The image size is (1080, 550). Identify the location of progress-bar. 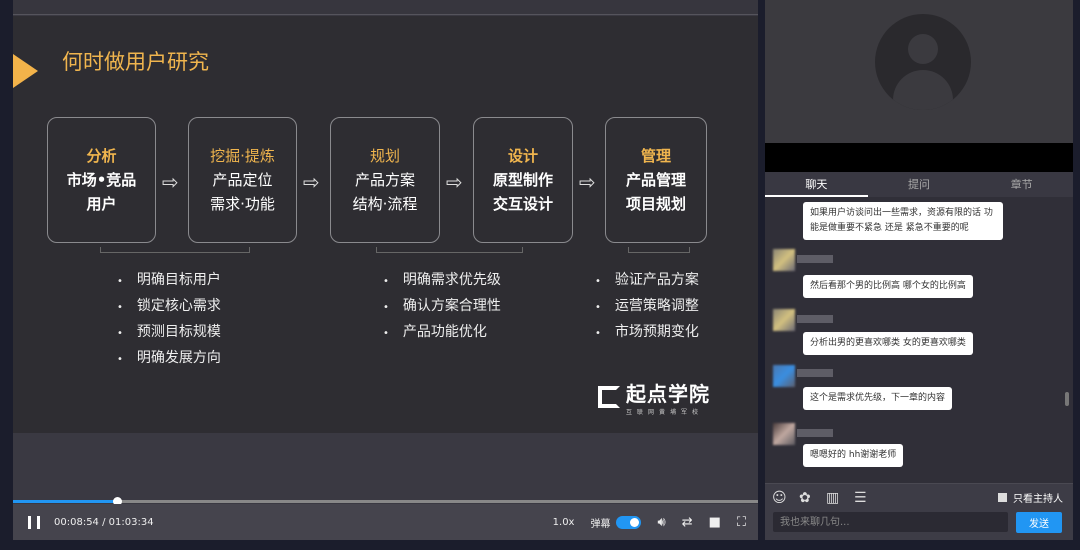
(385, 501).